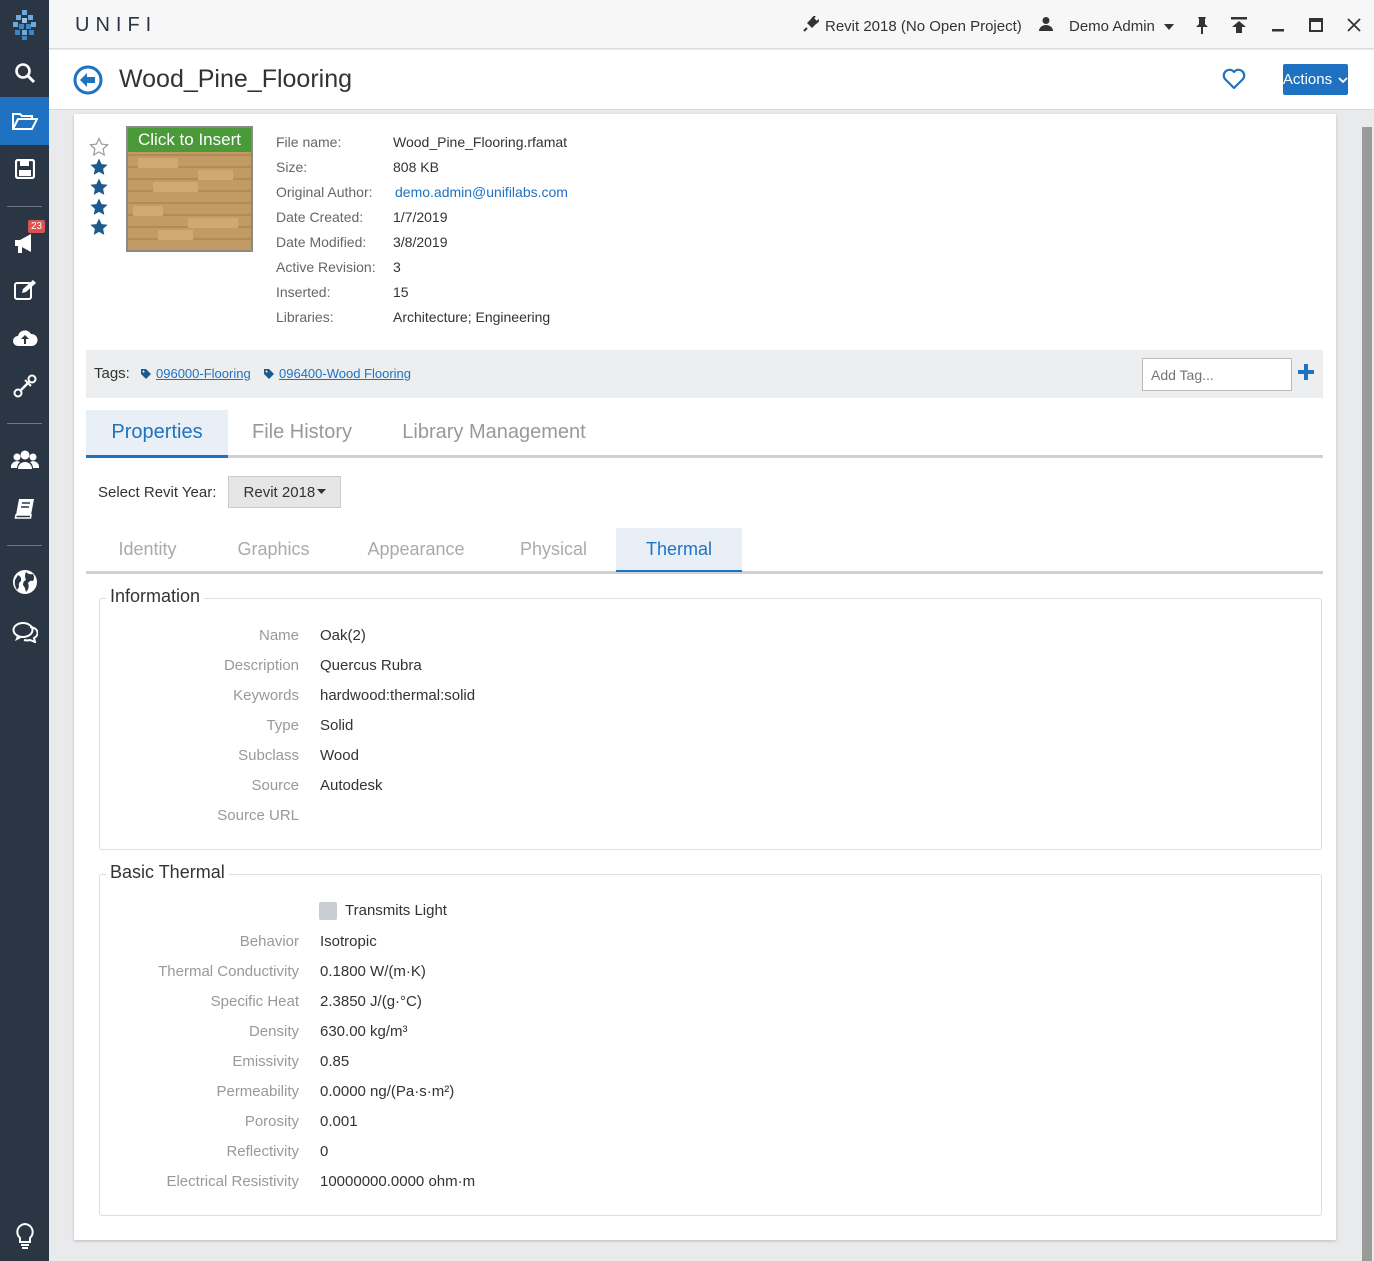  What do you see at coordinates (305, 316) in the screenshot?
I see `detail-key: Libraries:` at bounding box center [305, 316].